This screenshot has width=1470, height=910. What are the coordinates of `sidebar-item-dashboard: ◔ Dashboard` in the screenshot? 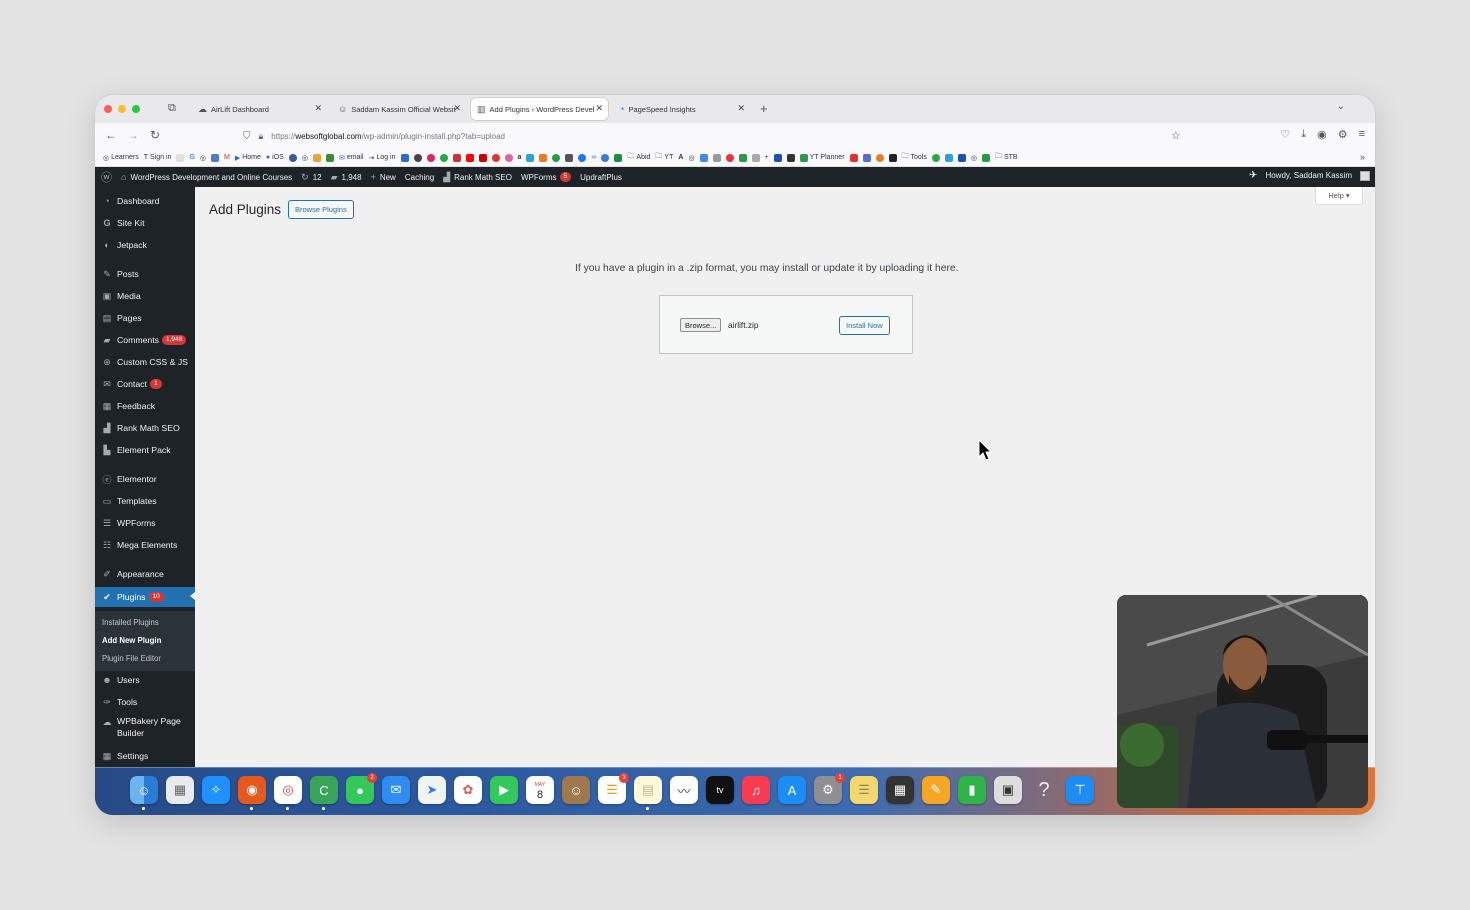 It's located at (145, 201).